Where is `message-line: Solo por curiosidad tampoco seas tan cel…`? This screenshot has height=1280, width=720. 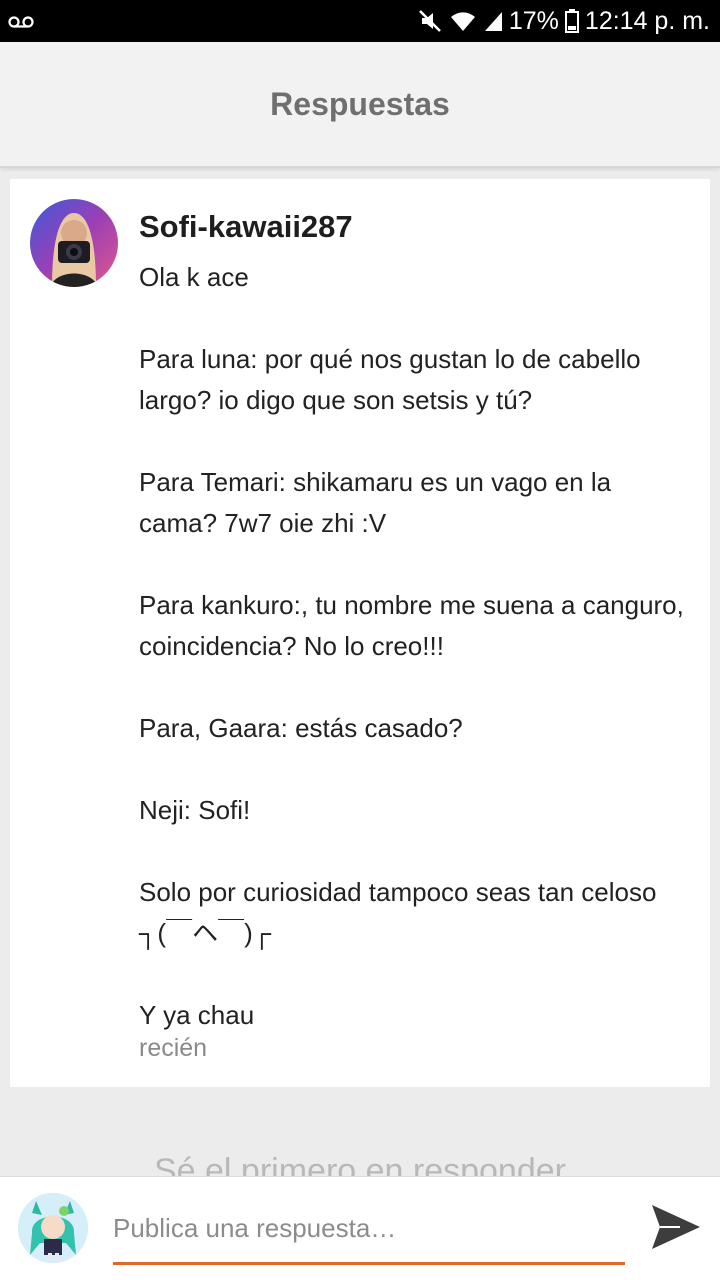 message-line: Solo por curiosidad tampoco seas tan cel… is located at coordinates (401, 912).